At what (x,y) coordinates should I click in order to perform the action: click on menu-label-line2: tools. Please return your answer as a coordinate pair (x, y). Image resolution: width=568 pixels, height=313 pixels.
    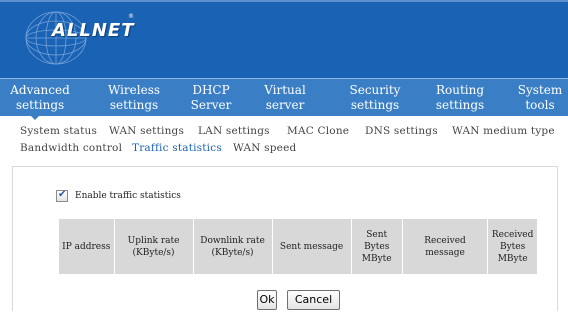
    Looking at the image, I should click on (540, 105).